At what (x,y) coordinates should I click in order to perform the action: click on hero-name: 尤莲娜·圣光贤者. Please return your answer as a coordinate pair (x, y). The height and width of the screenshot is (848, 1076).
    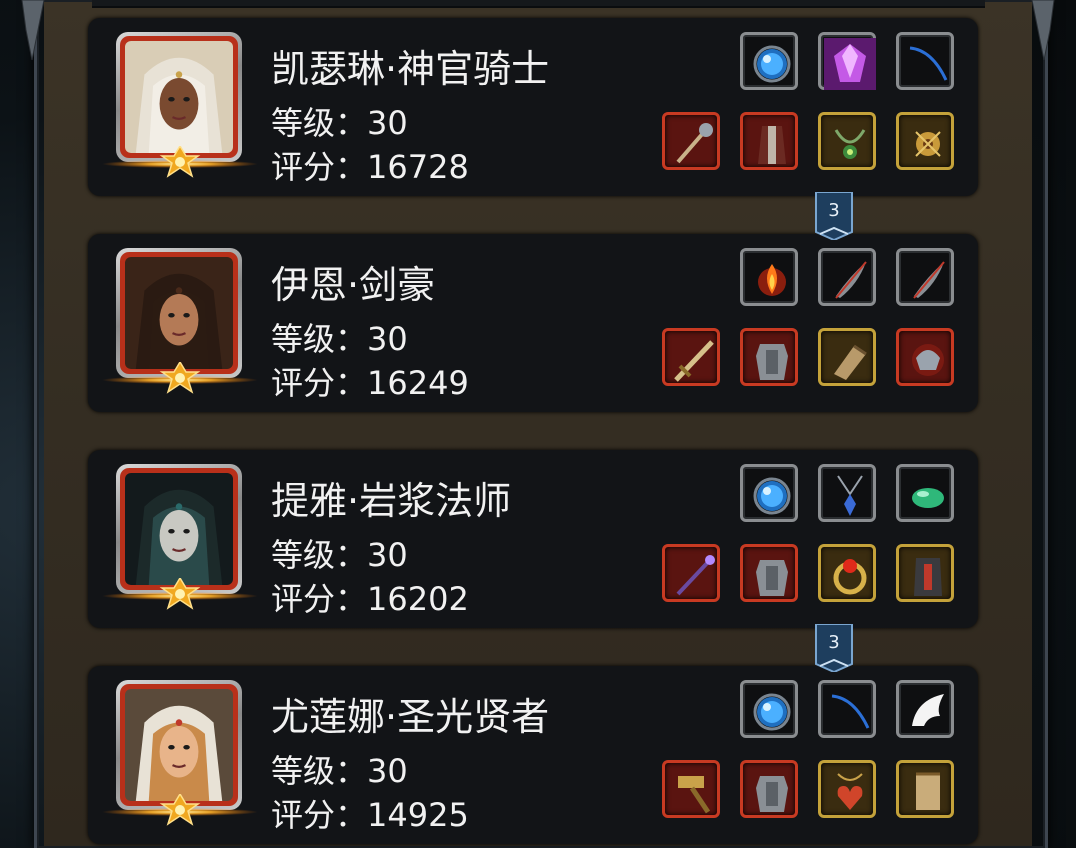
    Looking at the image, I should click on (410, 717).